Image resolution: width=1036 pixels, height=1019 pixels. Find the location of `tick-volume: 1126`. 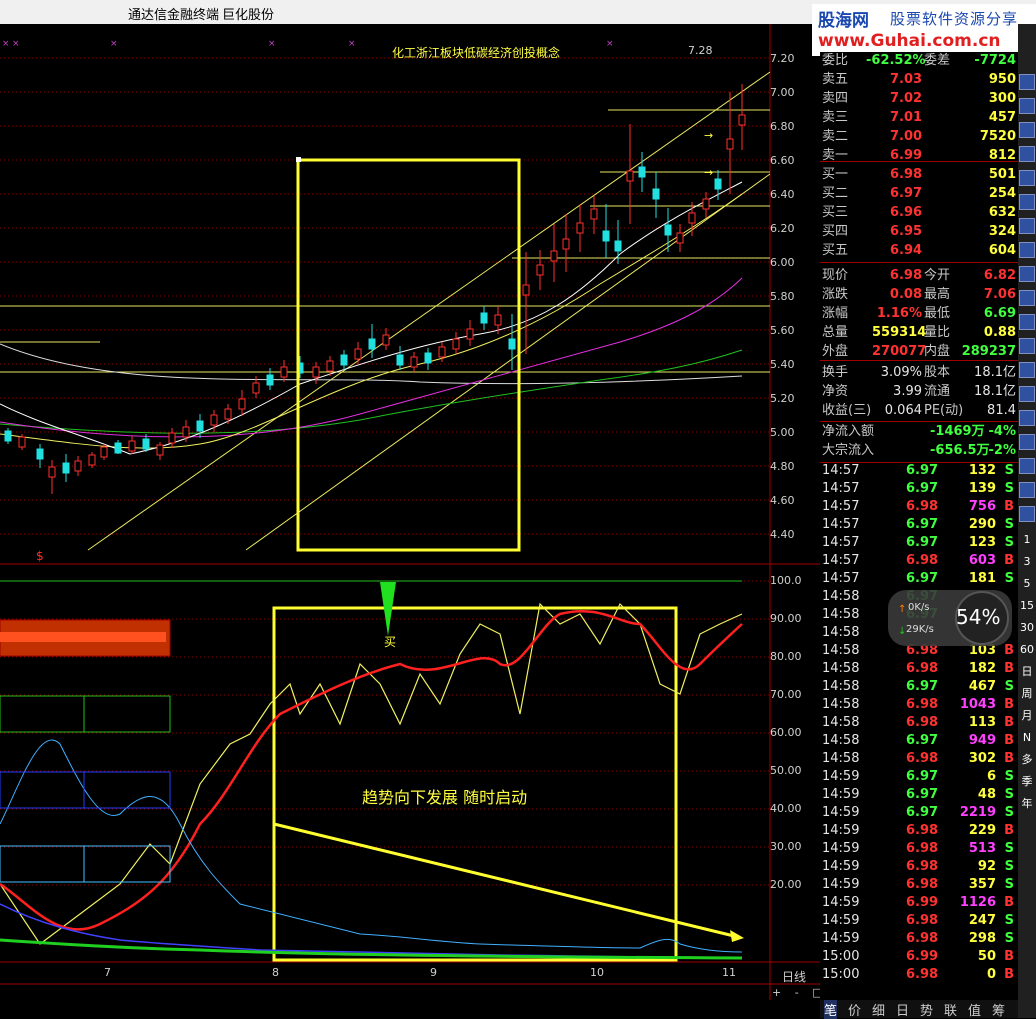

tick-volume: 1126 is located at coordinates (977, 902).